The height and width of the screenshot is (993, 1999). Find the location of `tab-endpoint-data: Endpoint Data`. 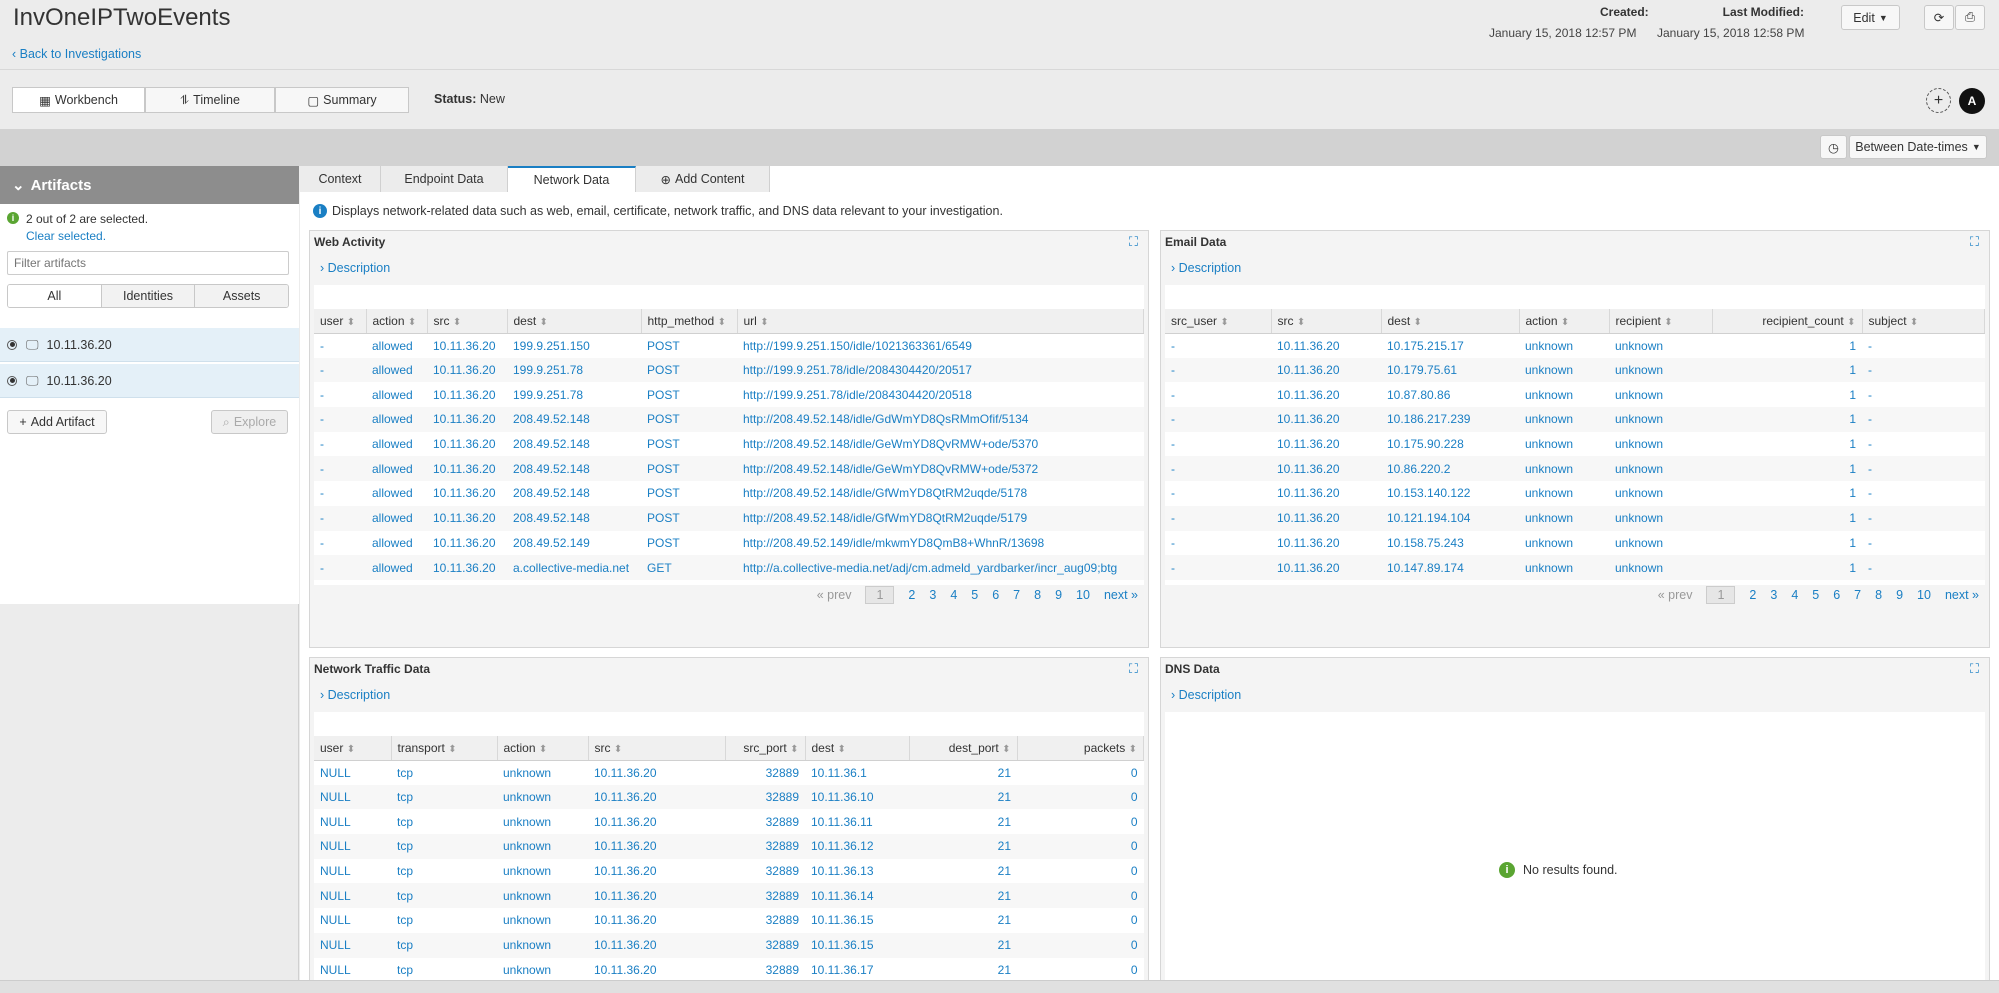

tab-endpoint-data: Endpoint Data is located at coordinates (444, 179).